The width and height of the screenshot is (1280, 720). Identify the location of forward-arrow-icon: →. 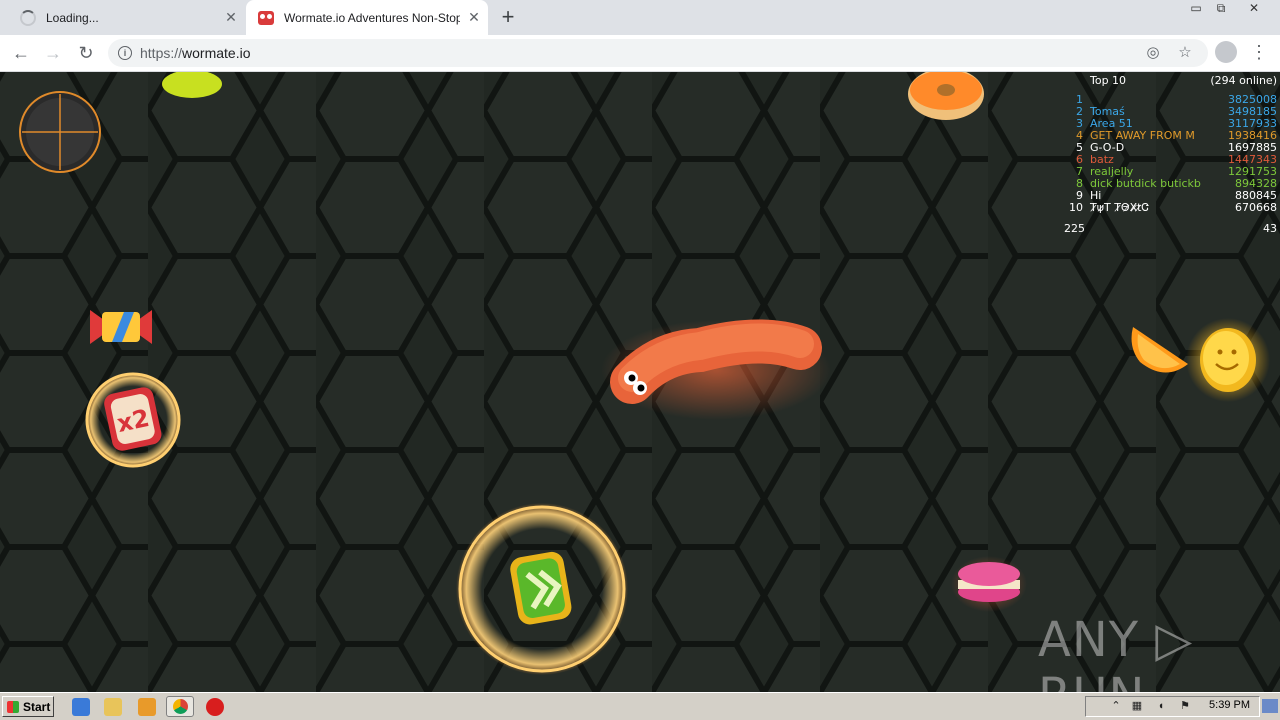
(53, 53).